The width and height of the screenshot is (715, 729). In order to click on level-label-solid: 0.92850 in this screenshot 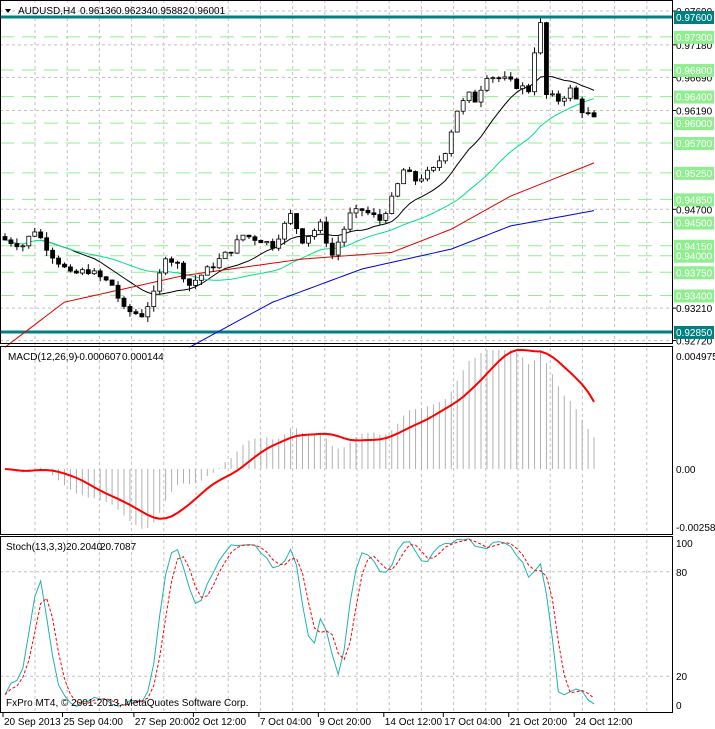, I will do `click(694, 333)`.